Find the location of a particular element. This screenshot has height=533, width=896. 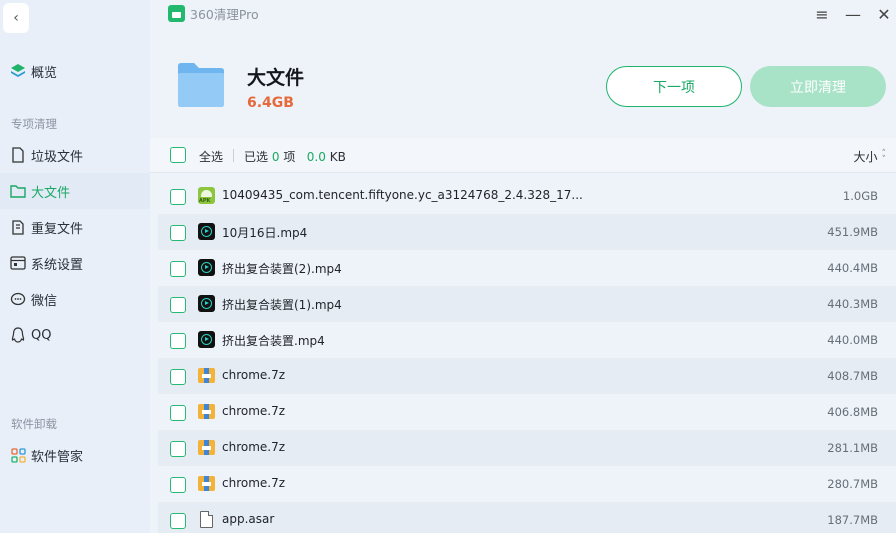

size-unit: KB is located at coordinates (337, 157).